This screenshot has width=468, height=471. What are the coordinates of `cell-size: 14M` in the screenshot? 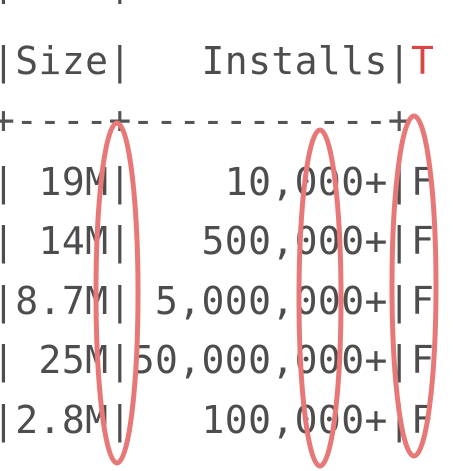 It's located at (62, 241).